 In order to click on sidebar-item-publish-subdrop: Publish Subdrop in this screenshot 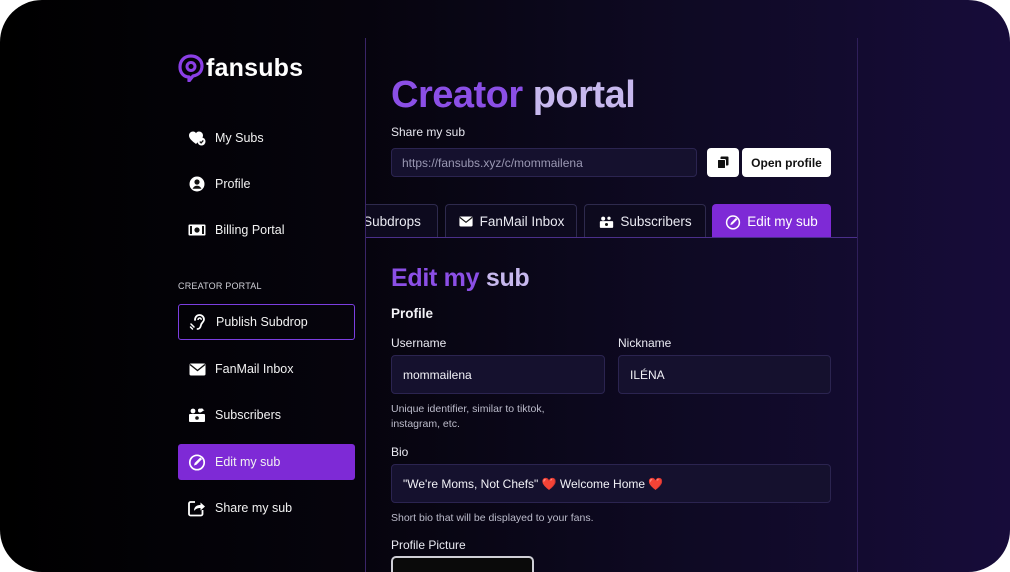, I will do `click(266, 322)`.